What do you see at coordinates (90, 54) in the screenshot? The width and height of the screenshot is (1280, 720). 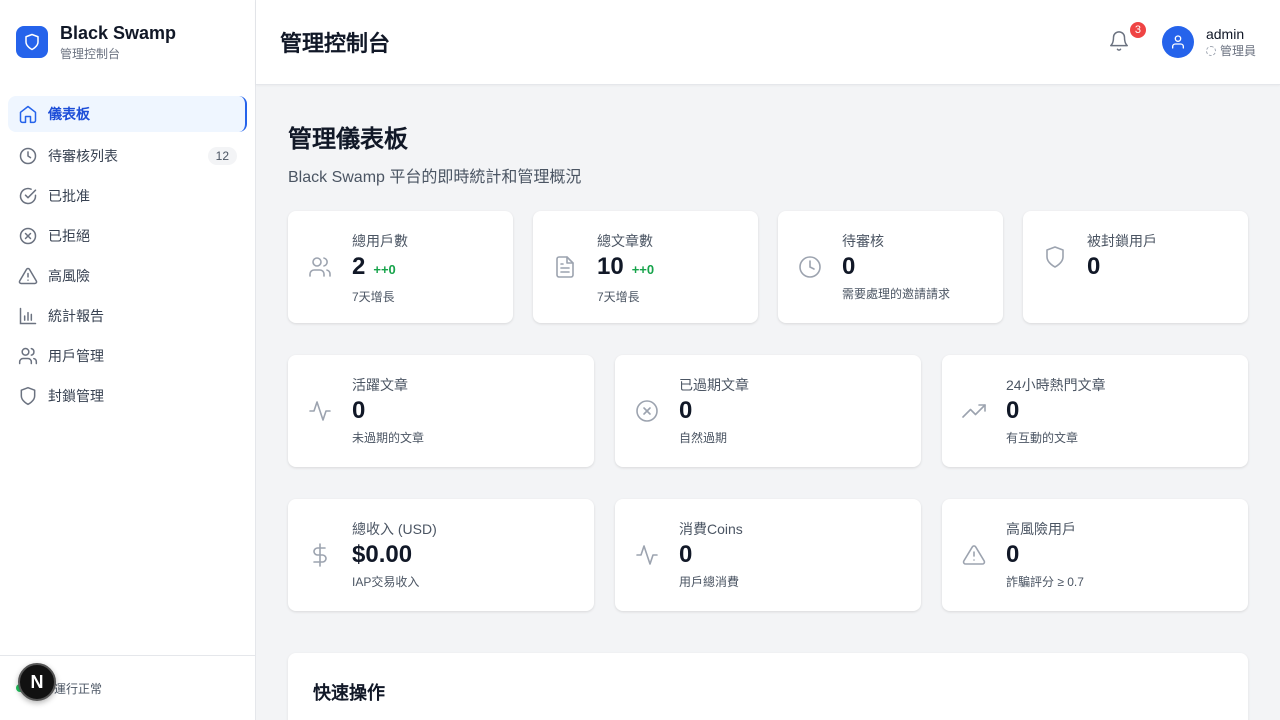 I see `brand-subtitle: 管理控制台` at bounding box center [90, 54].